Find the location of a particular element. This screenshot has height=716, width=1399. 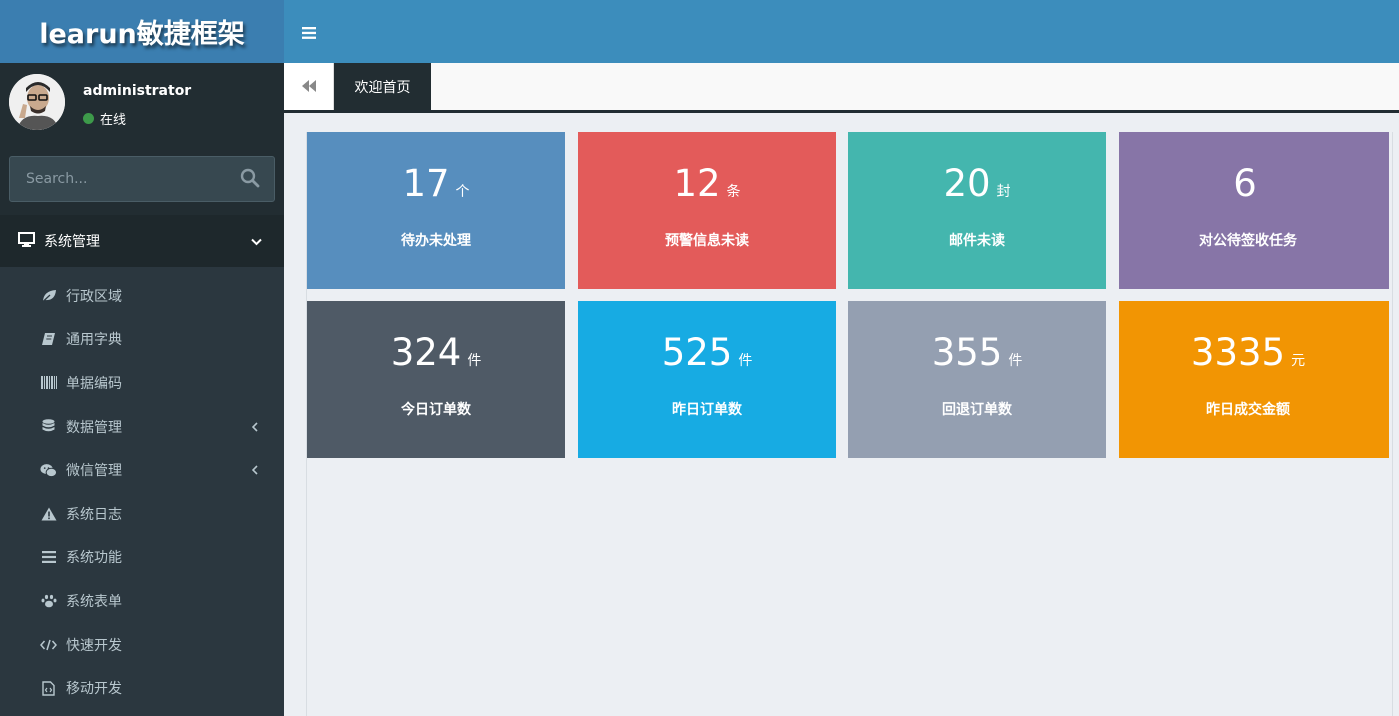

top-header is located at coordinates (841, 31).